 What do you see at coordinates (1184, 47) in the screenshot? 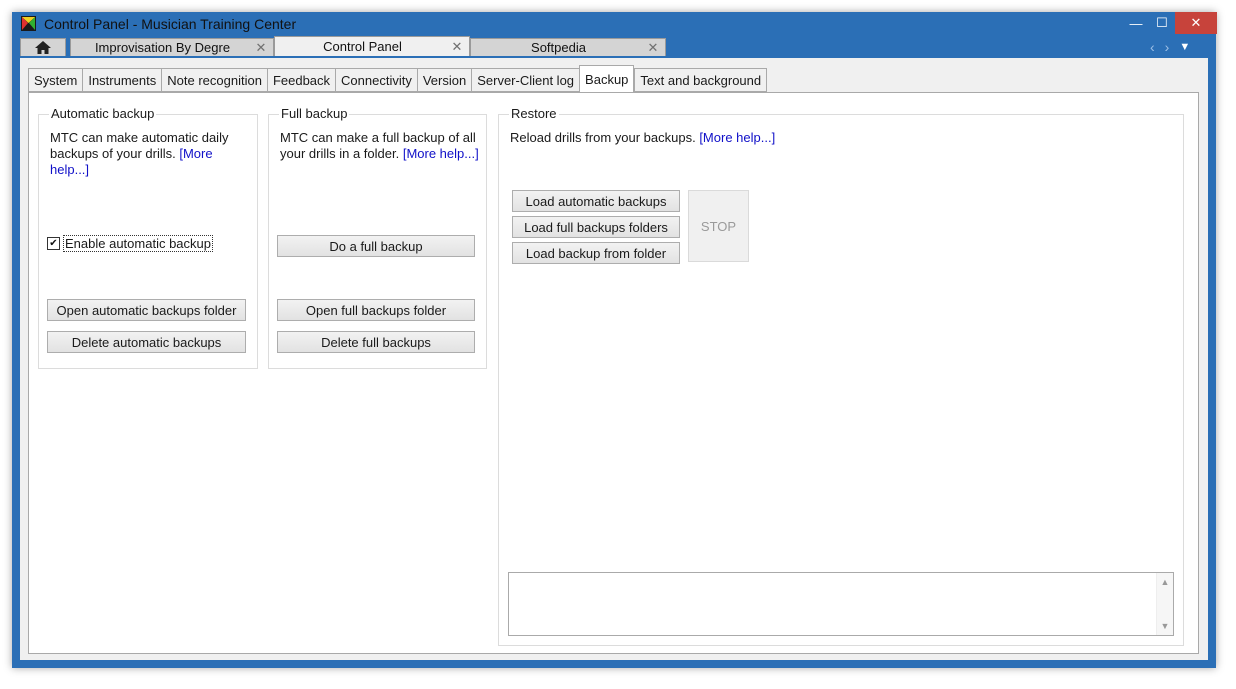
I see `chevron-down-icon: ▼` at bounding box center [1184, 47].